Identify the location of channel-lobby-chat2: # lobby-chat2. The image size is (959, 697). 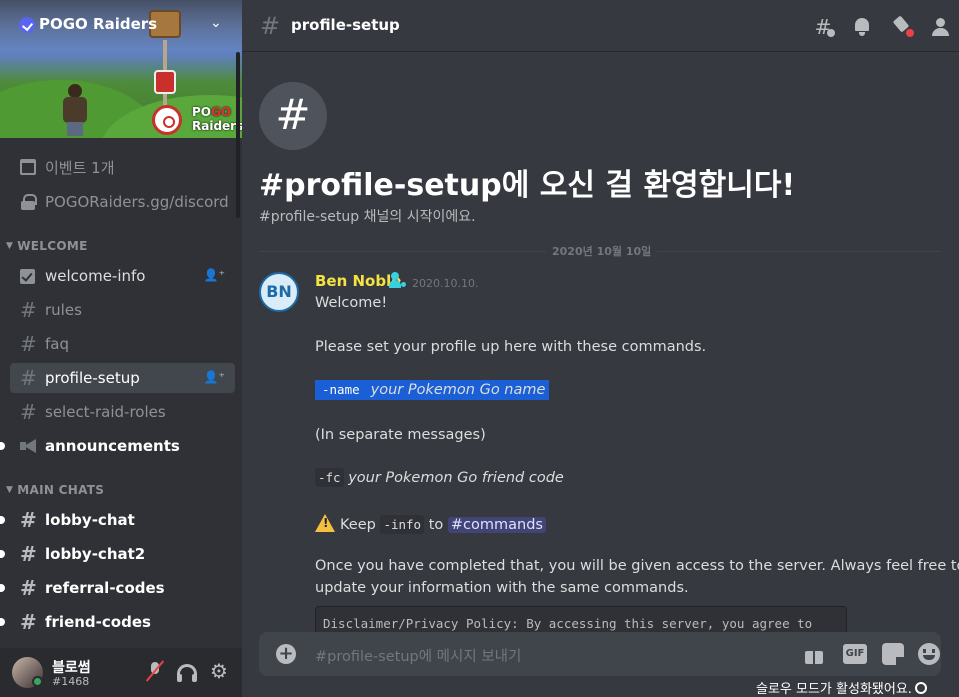
(122, 554).